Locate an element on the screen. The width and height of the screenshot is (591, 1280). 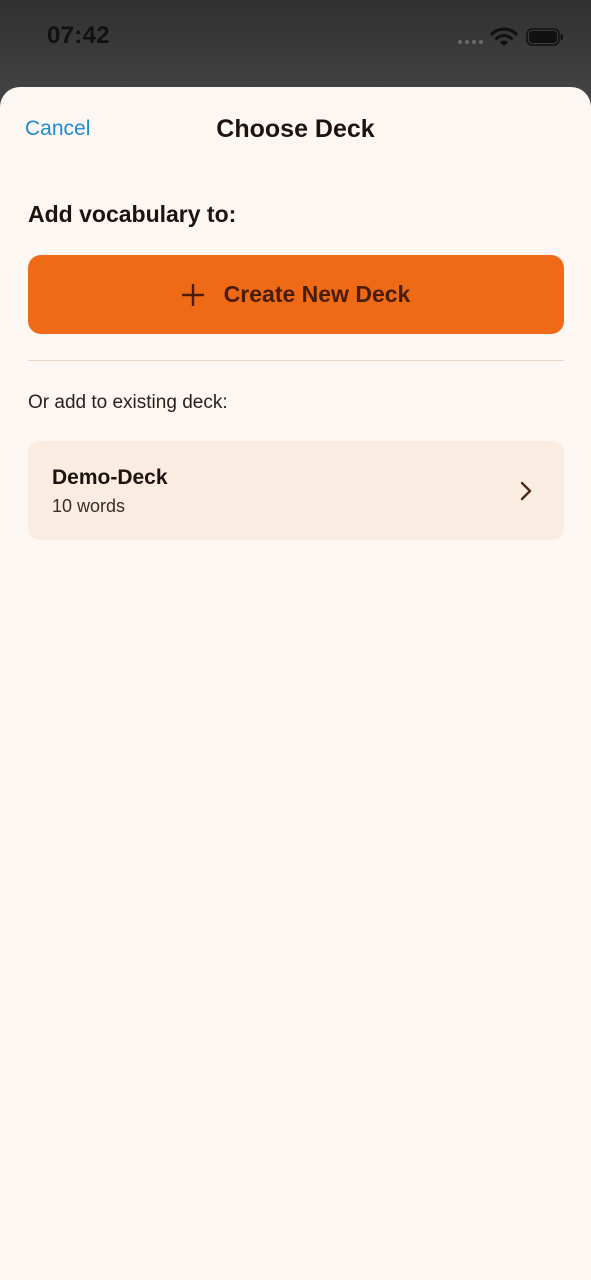
section-heading: Add vocabulary to: is located at coordinates (132, 214).